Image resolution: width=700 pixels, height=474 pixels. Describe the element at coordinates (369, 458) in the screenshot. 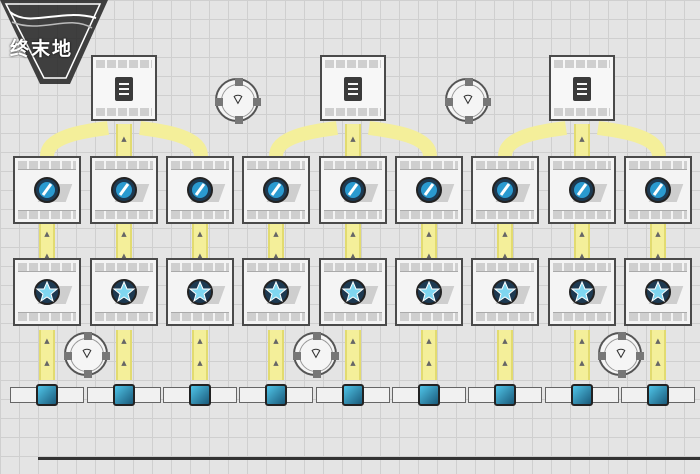

I see `progress-bar` at that location.